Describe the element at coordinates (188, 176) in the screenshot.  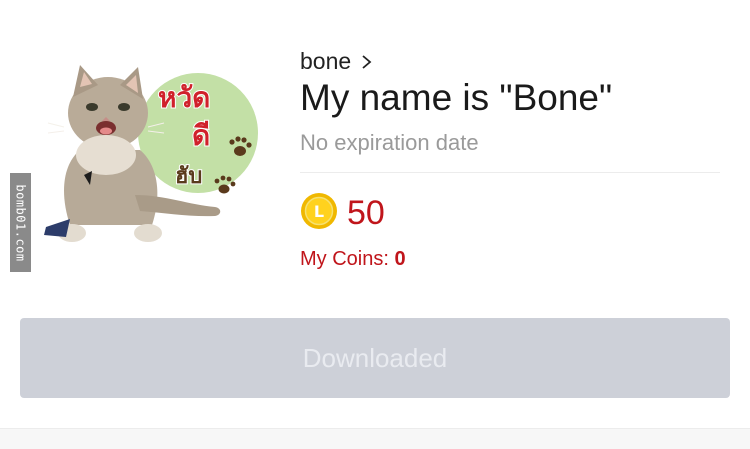
I see `sticker-text-3: ฮับ` at that location.